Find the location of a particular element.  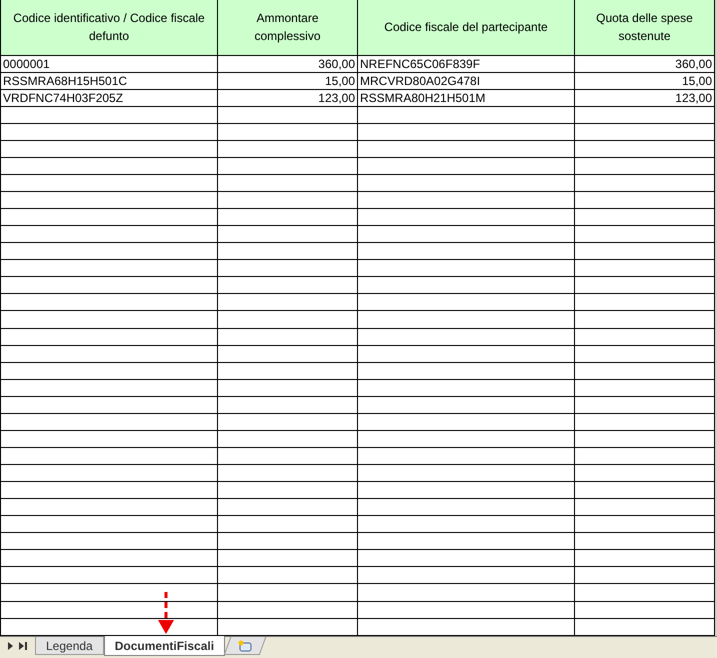

new-sheet-icon is located at coordinates (245, 646).